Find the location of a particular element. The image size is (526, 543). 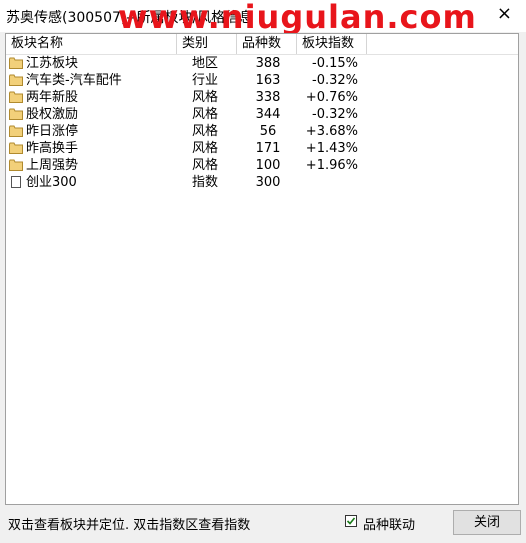

list-header: 板块名称 类别 品种数 板块指数 is located at coordinates (262, 44).